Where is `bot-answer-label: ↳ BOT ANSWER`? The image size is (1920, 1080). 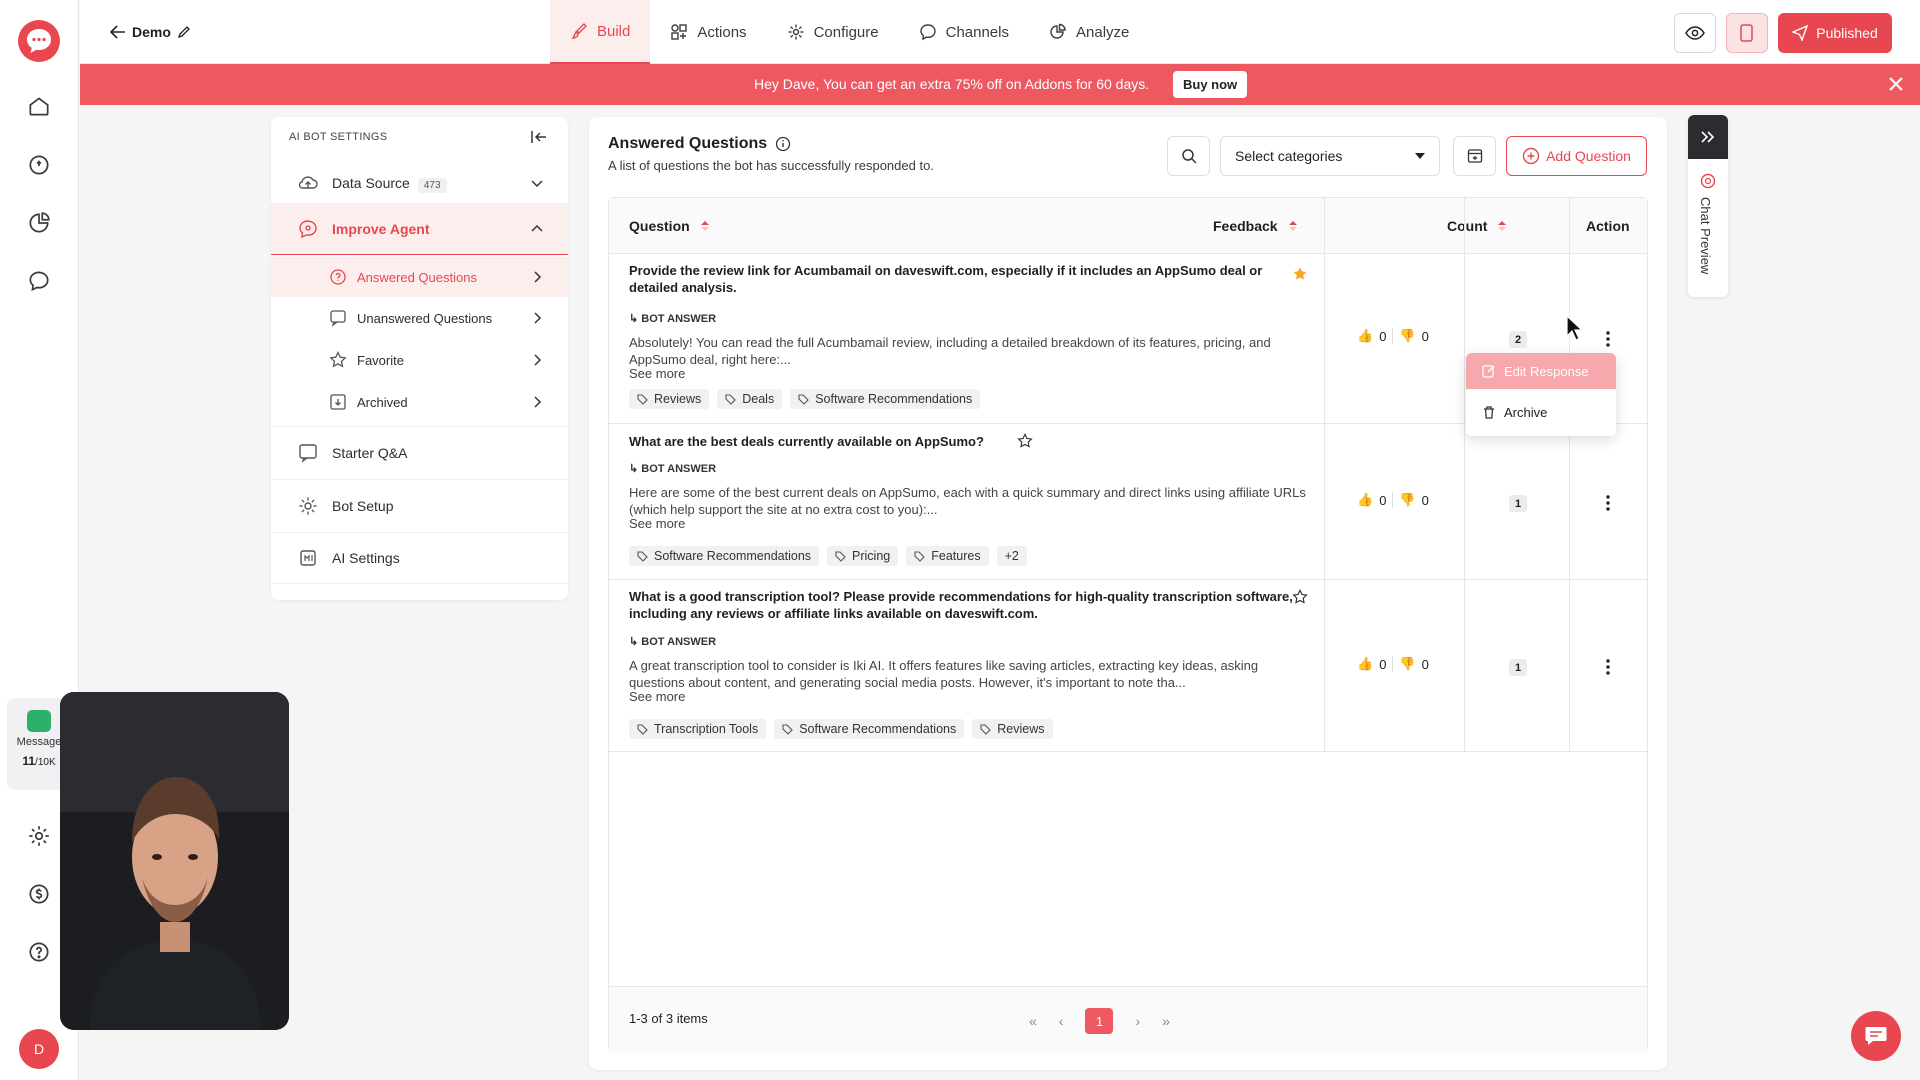
bot-answer-label: ↳ BOT ANSWER is located at coordinates (673, 642).